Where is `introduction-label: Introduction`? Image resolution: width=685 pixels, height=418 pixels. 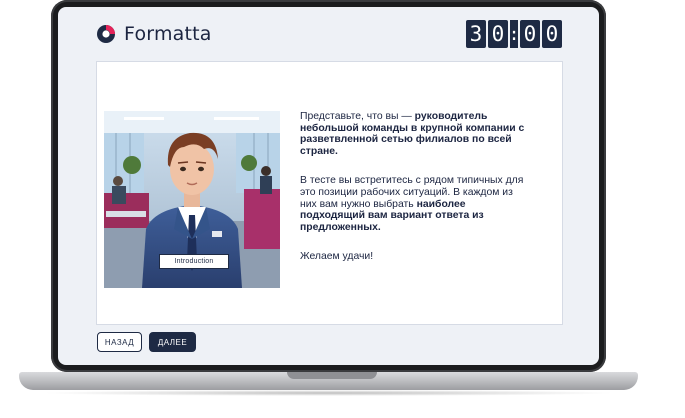
introduction-label: Introduction is located at coordinates (194, 261).